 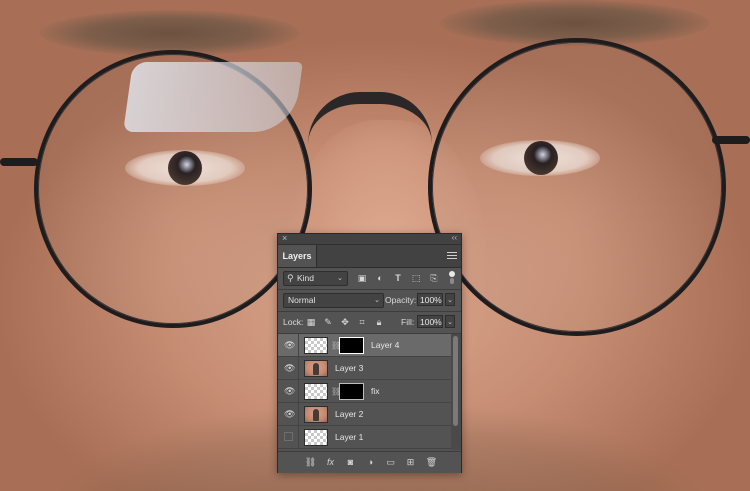 What do you see at coordinates (408, 322) in the screenshot?
I see `fill-label: Fill:` at bounding box center [408, 322].